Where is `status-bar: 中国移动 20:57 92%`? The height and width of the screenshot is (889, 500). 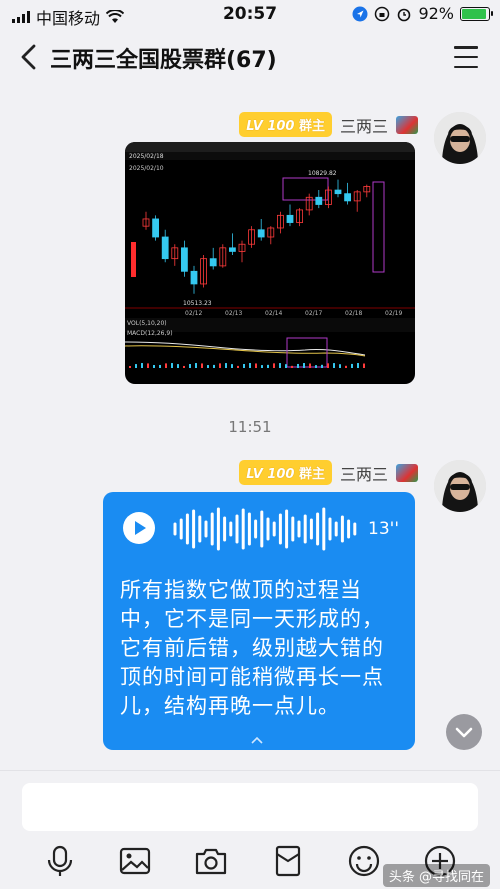 status-bar: 中国移动 20:57 92% is located at coordinates (250, 15).